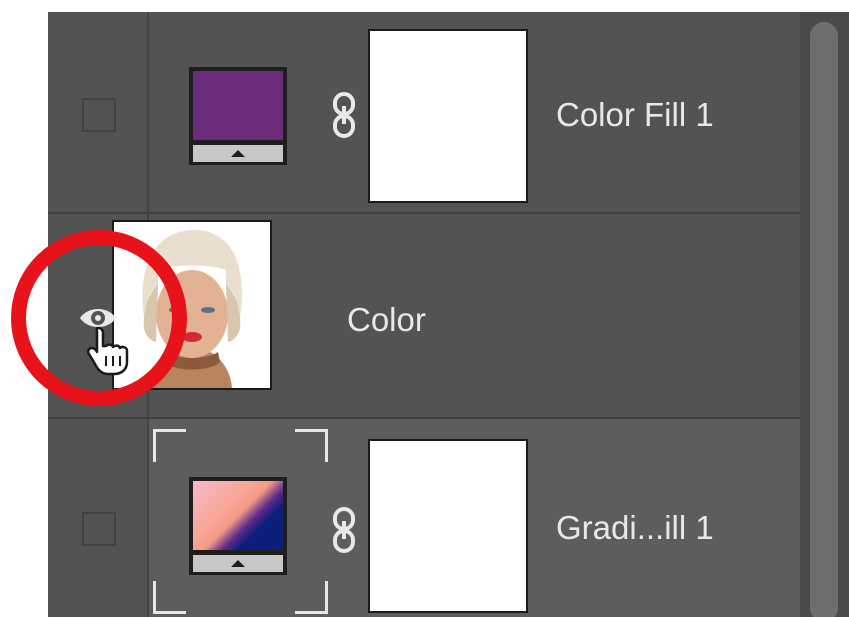  Describe the element at coordinates (238, 105) in the screenshot. I see `fill-color-swatch` at that location.